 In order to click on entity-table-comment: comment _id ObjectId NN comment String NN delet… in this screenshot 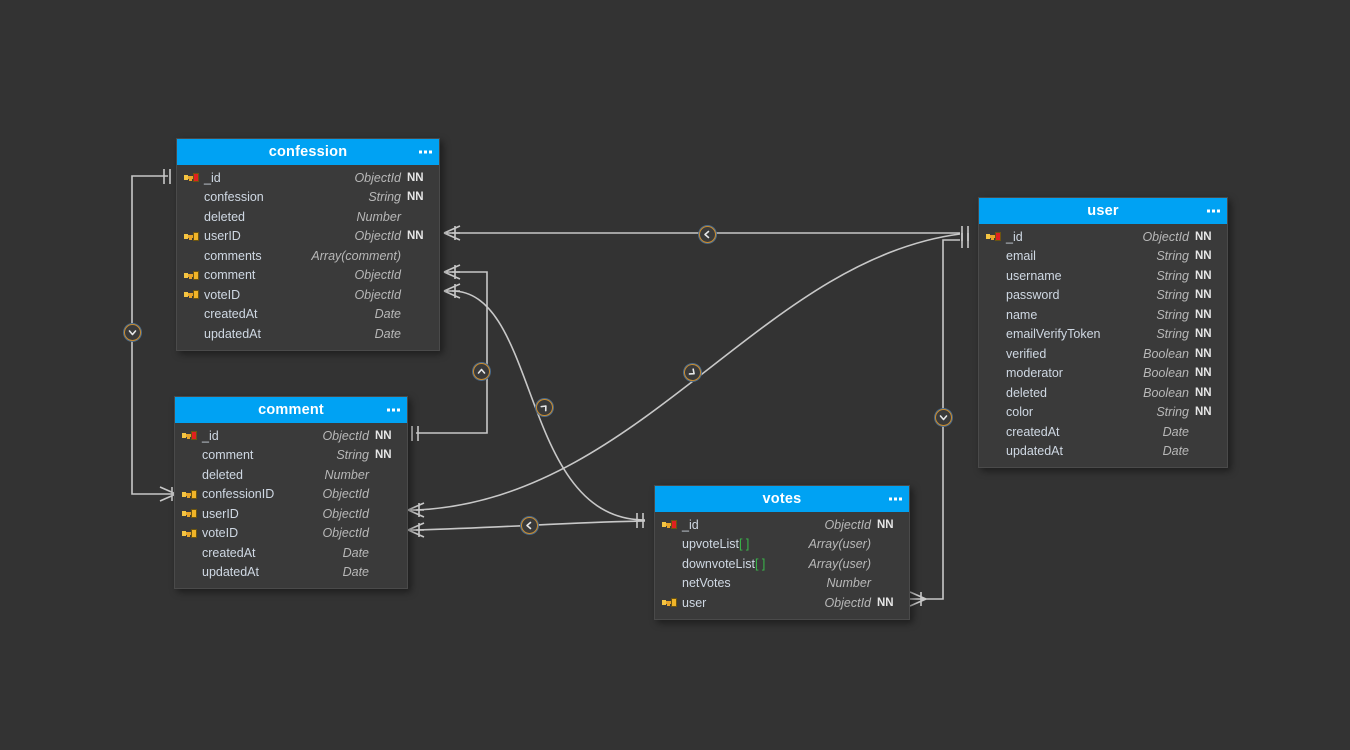, I will do `click(291, 492)`.